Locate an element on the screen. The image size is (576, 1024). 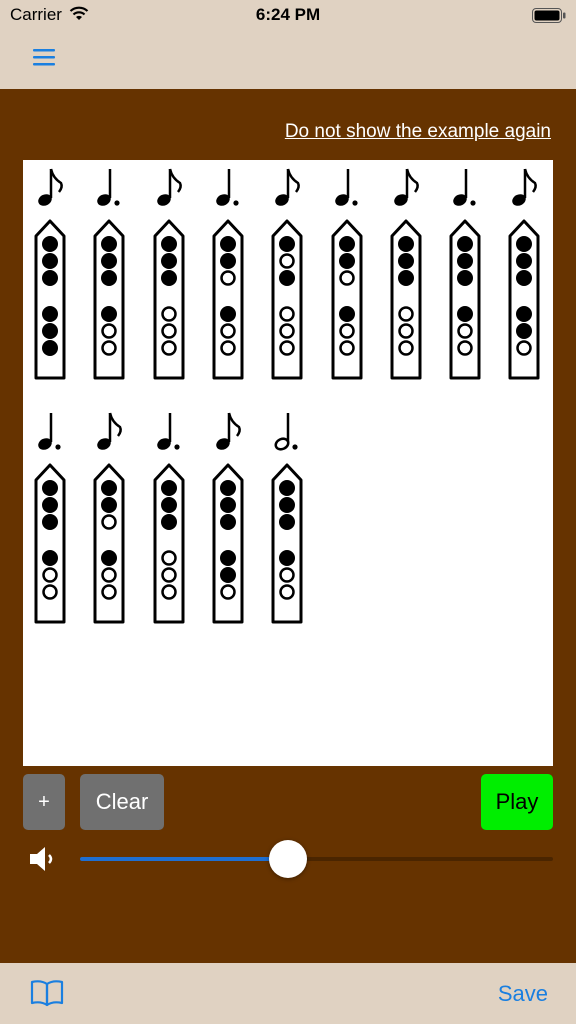
save-button: Save is located at coordinates (523, 994).